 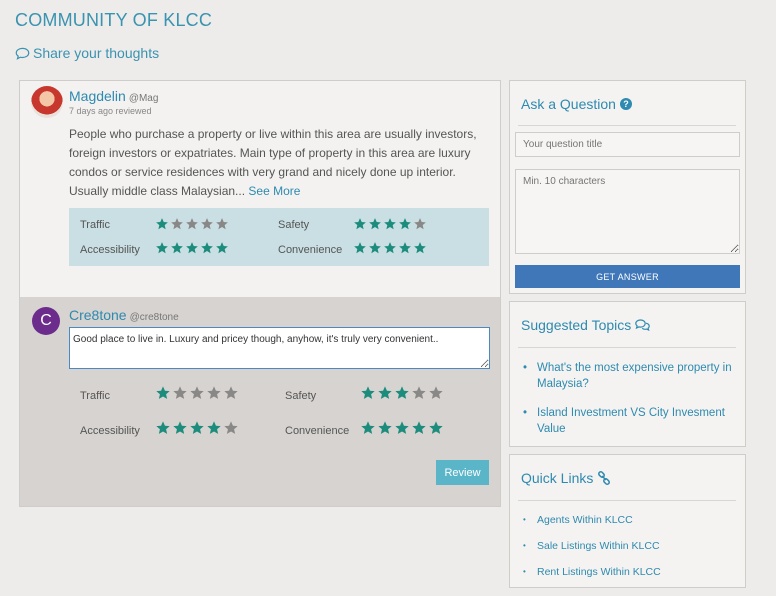 What do you see at coordinates (604, 478) in the screenshot?
I see `link-icon` at bounding box center [604, 478].